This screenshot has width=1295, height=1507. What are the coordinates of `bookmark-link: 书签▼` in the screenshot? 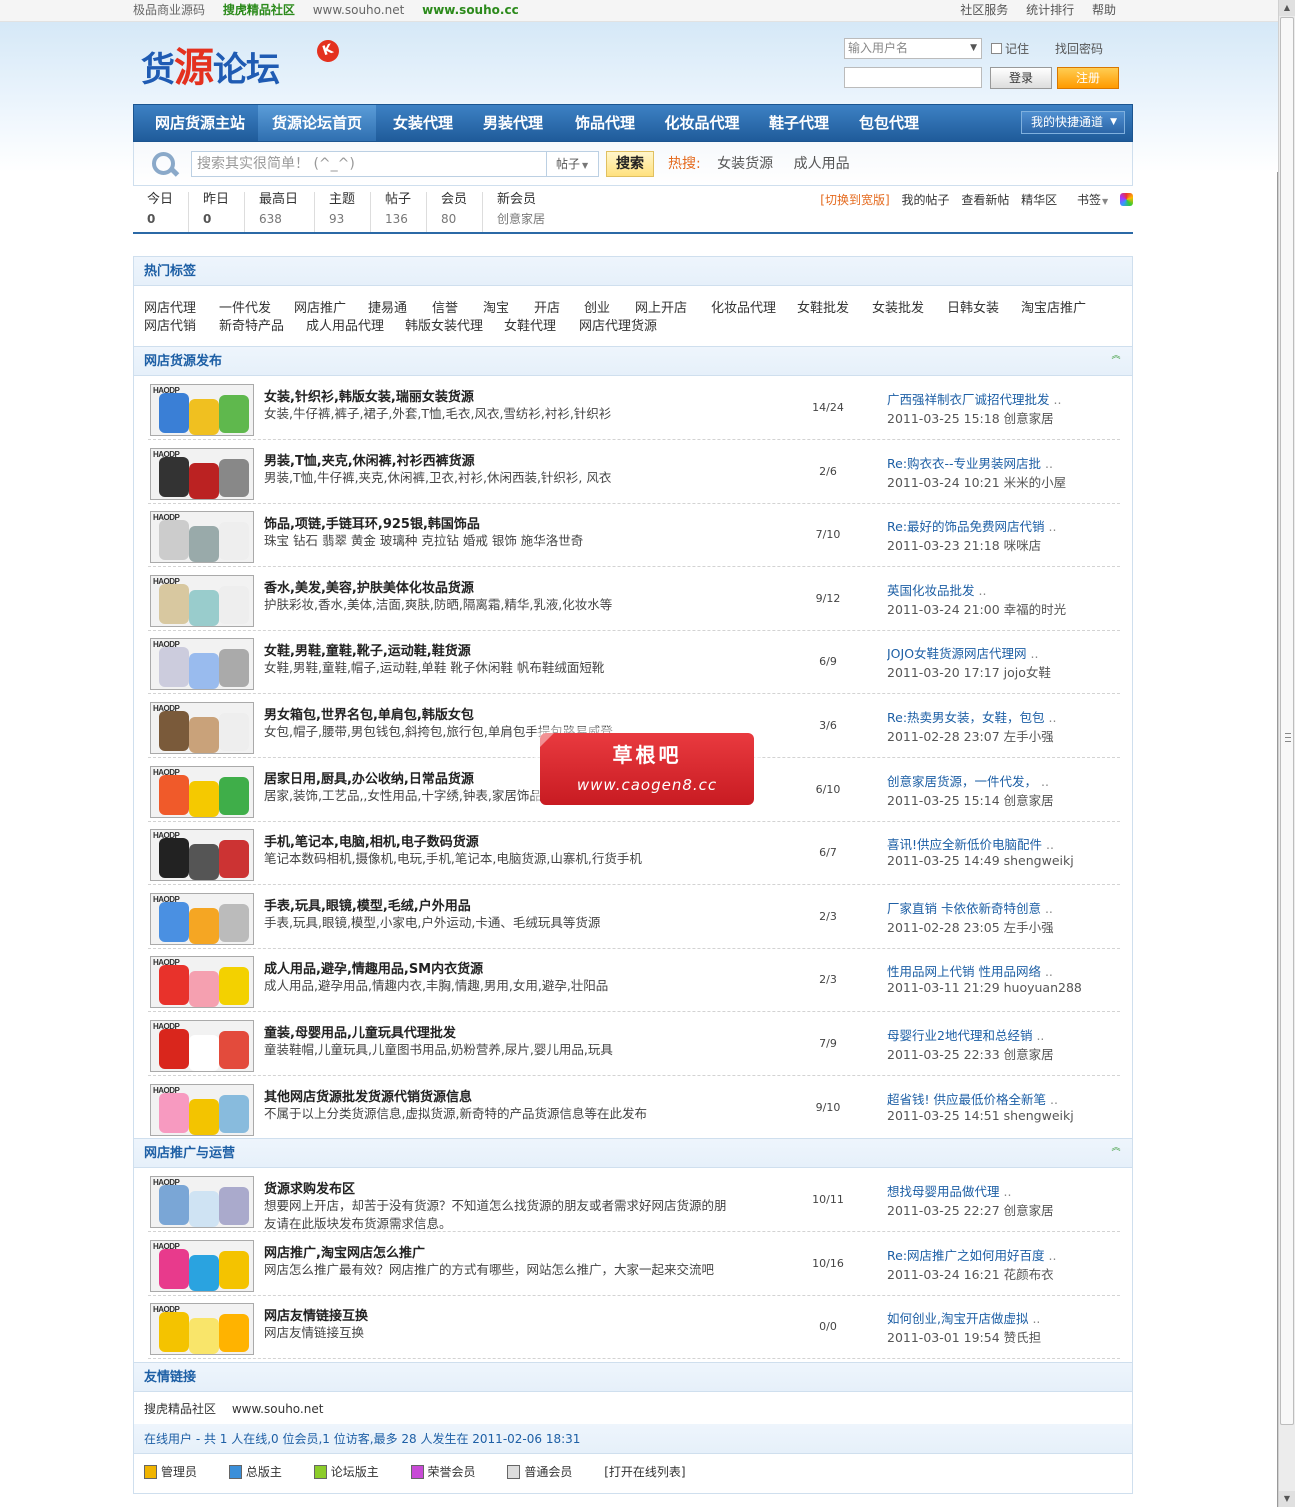 It's located at (1088, 200).